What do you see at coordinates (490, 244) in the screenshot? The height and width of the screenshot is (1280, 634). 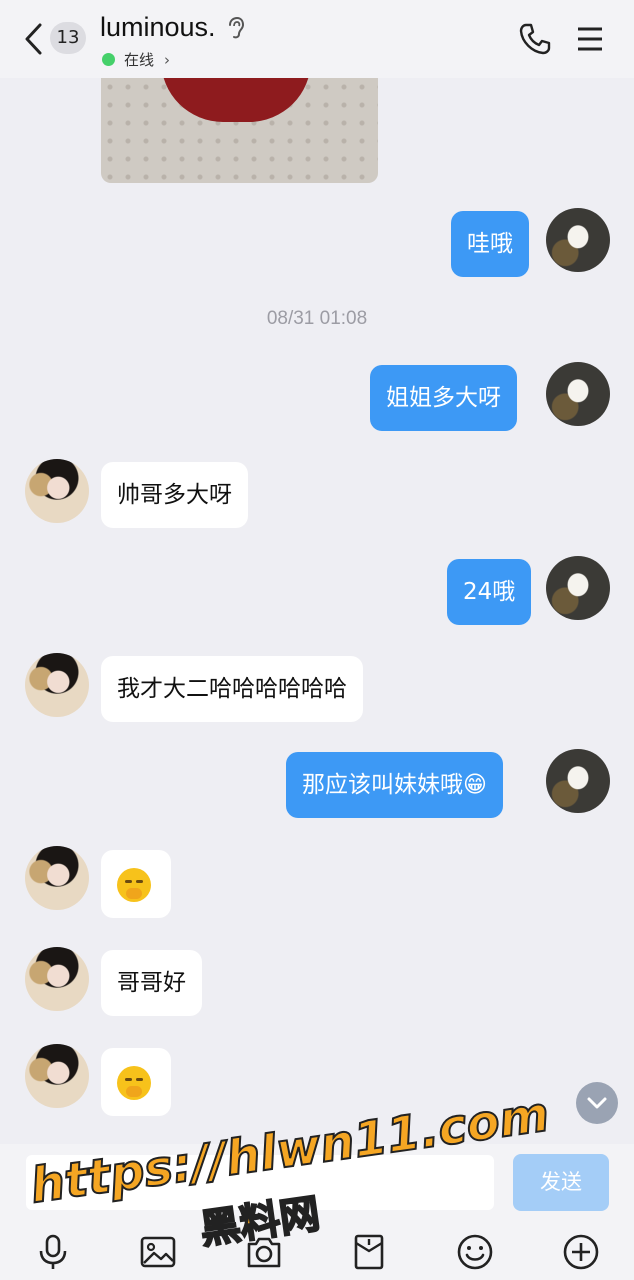 I see `my-message-bubble: 哇哦` at bounding box center [490, 244].